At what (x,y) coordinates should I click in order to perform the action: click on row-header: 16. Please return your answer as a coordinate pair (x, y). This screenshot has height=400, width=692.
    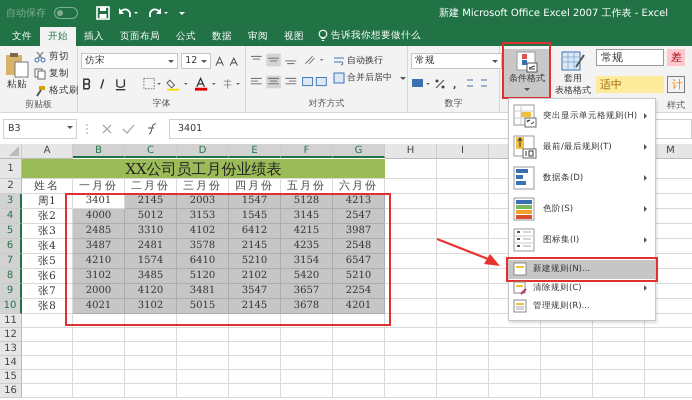
    Looking at the image, I should click on (11, 391).